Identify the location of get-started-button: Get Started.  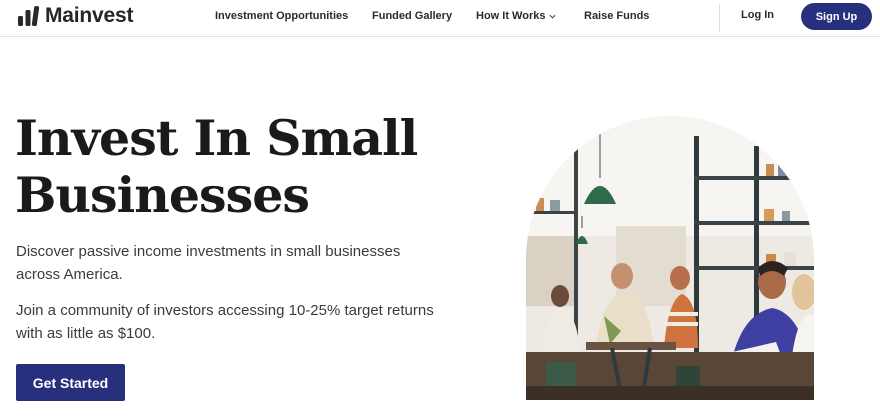
(70, 382).